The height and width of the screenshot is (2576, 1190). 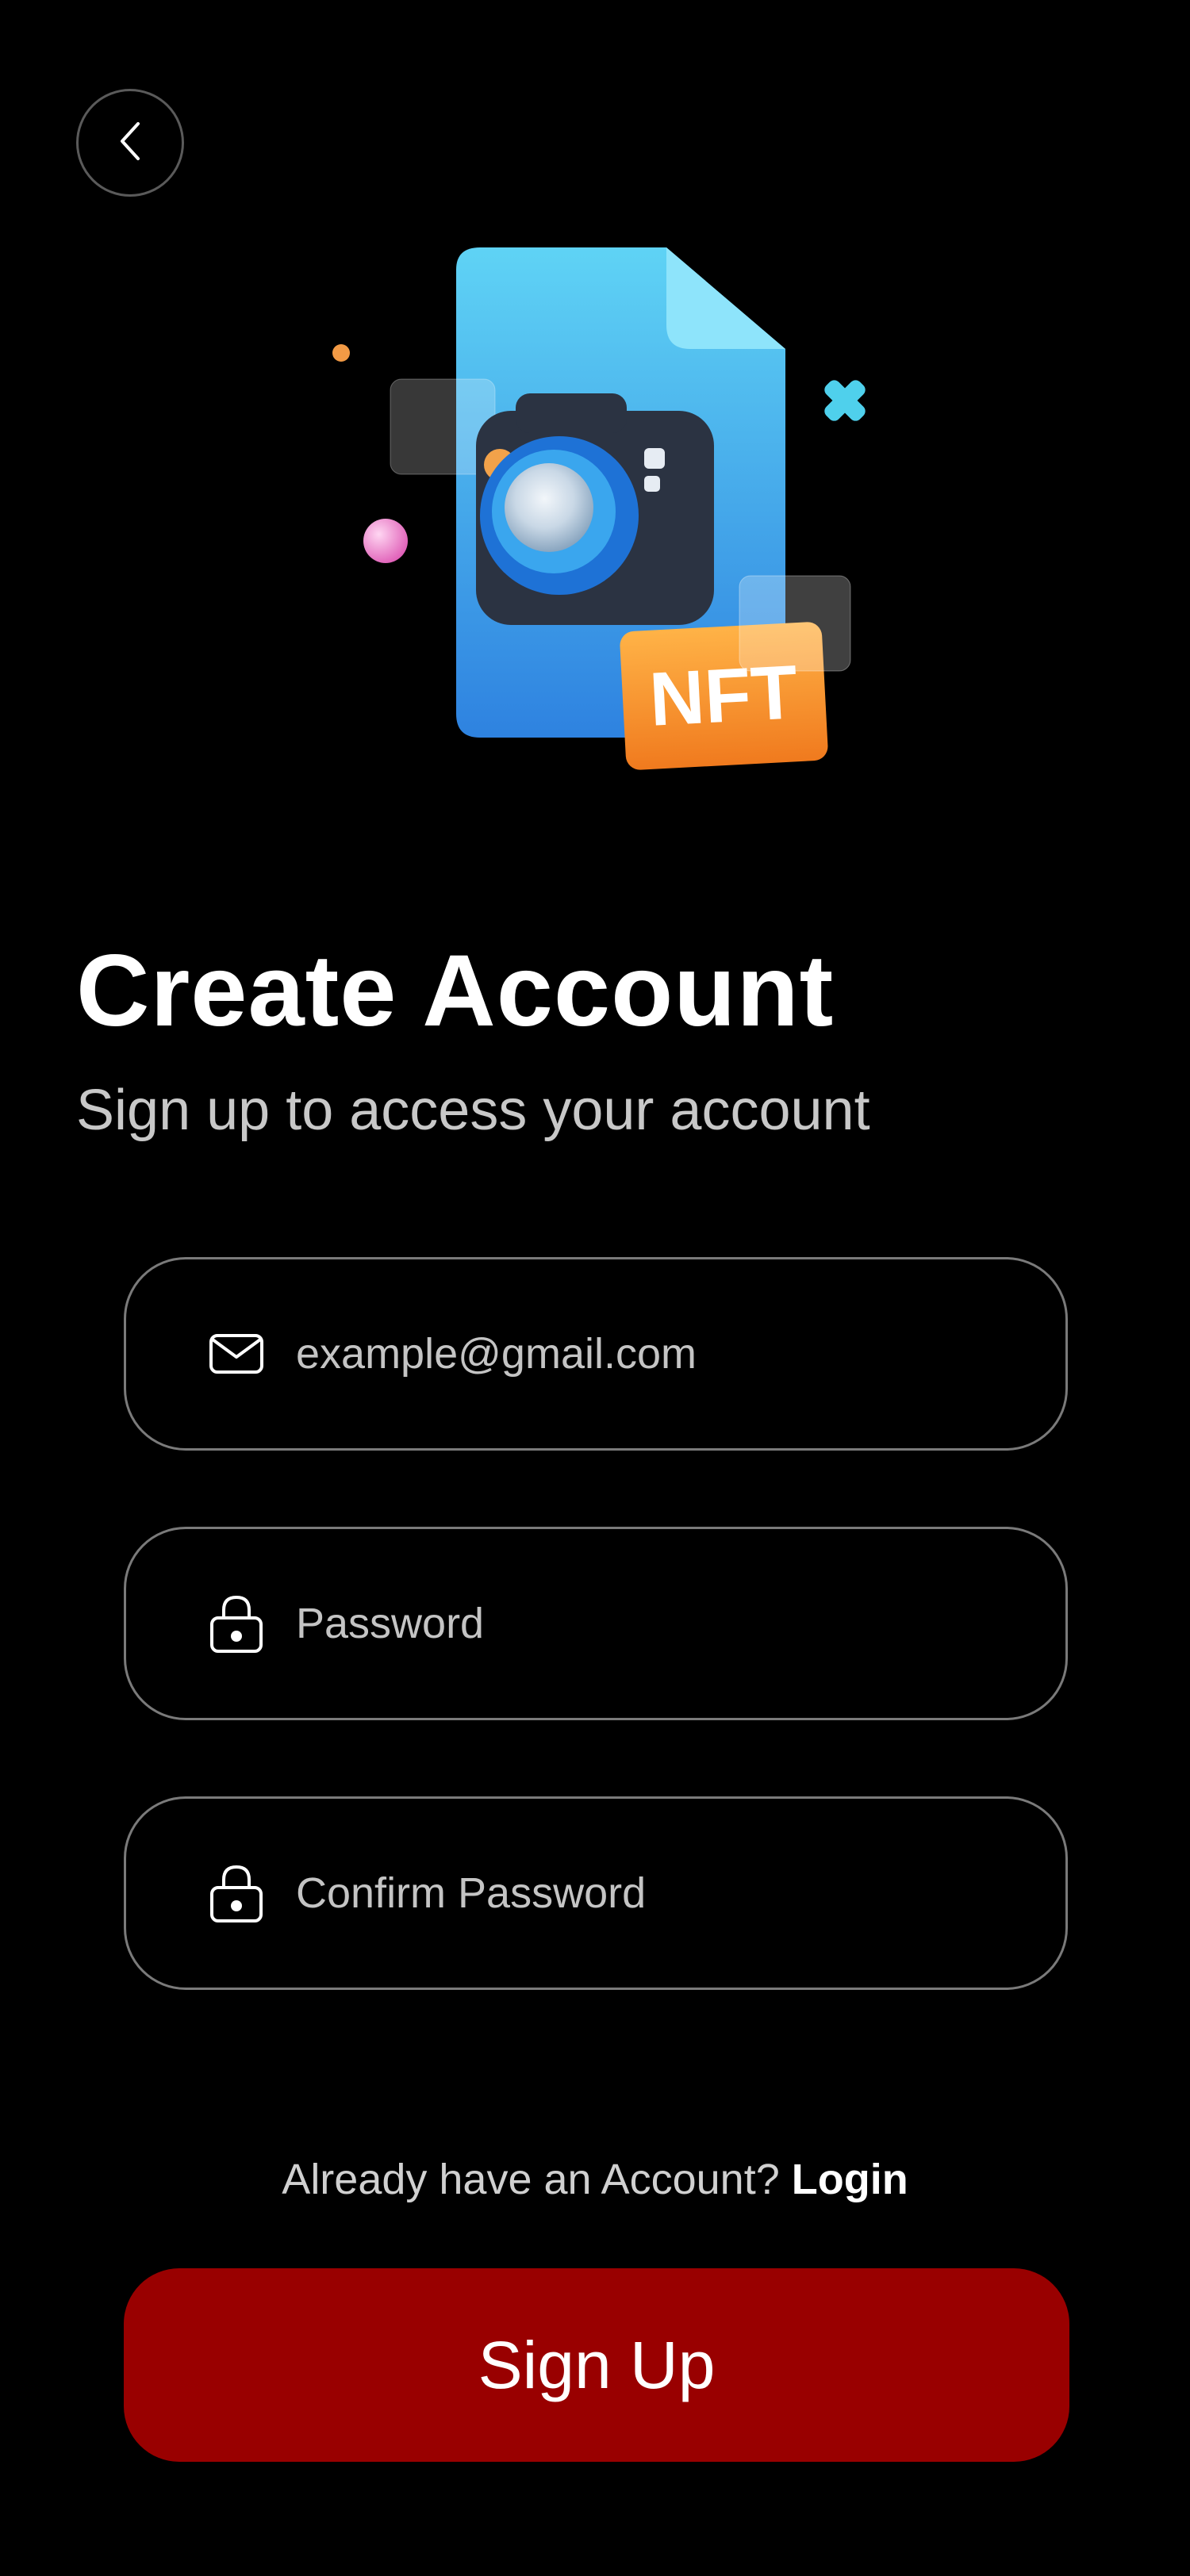 I want to click on back-button, so click(x=130, y=143).